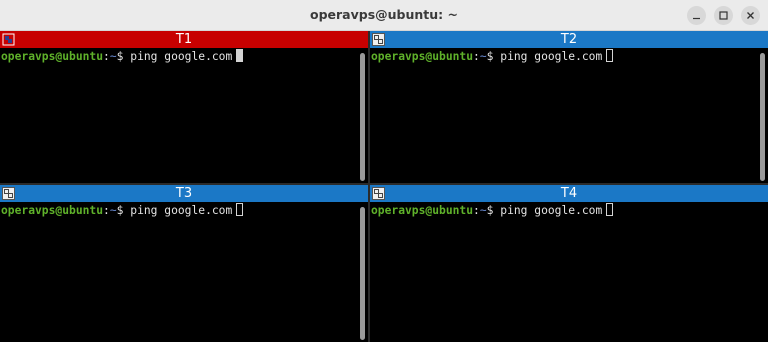 The image size is (768, 342). I want to click on window-title: operavps@ubuntu: ~, so click(384, 14).